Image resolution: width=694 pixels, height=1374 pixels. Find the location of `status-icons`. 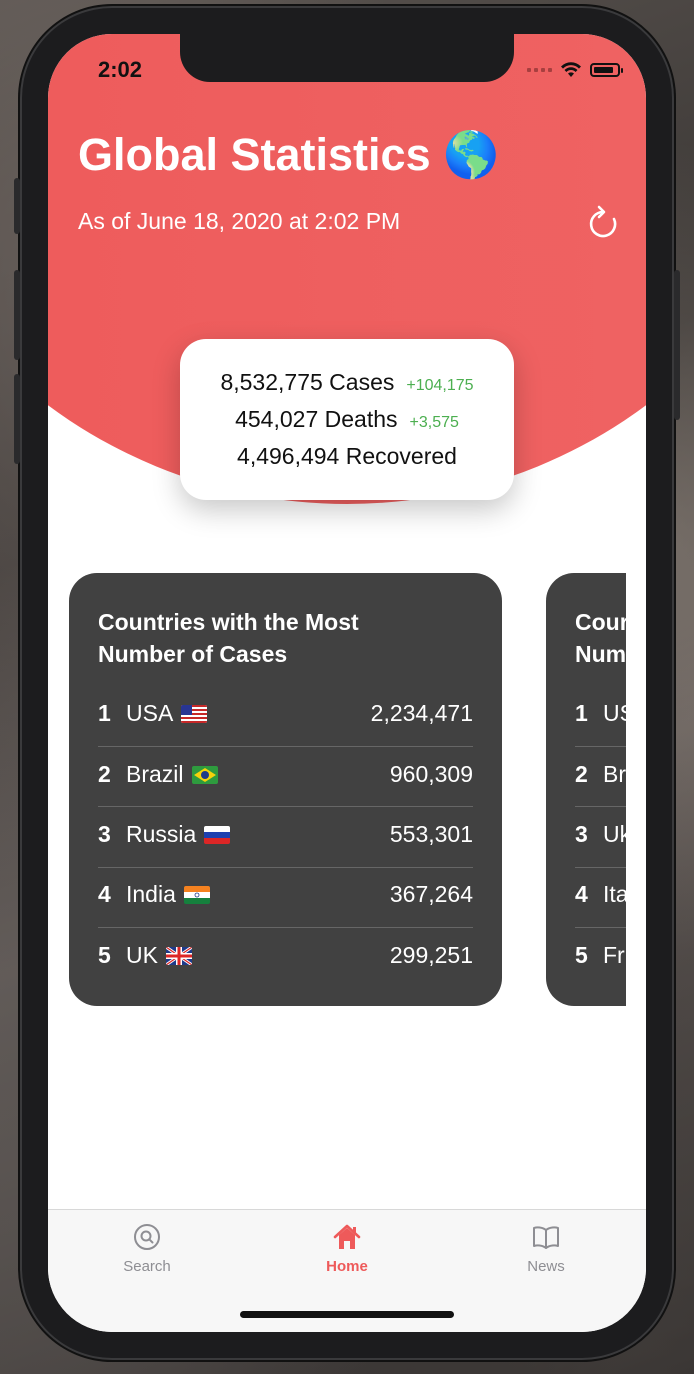

status-icons is located at coordinates (575, 70).